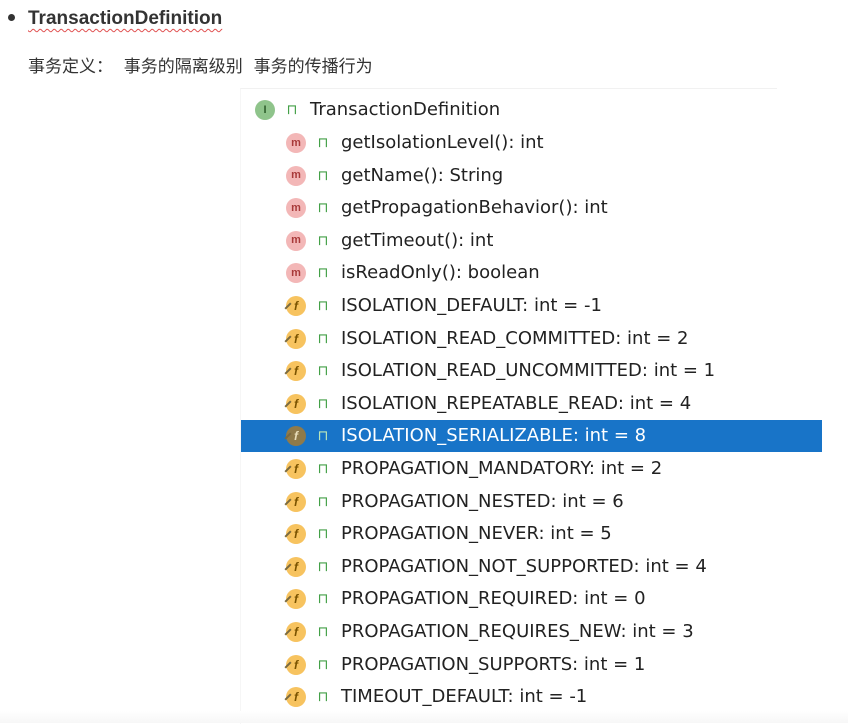 The width and height of the screenshot is (848, 724). Describe the element at coordinates (524, 566) in the screenshot. I see `tree-item-label: PROPAGATION_NOT_SUPPORTED: int = 4` at that location.